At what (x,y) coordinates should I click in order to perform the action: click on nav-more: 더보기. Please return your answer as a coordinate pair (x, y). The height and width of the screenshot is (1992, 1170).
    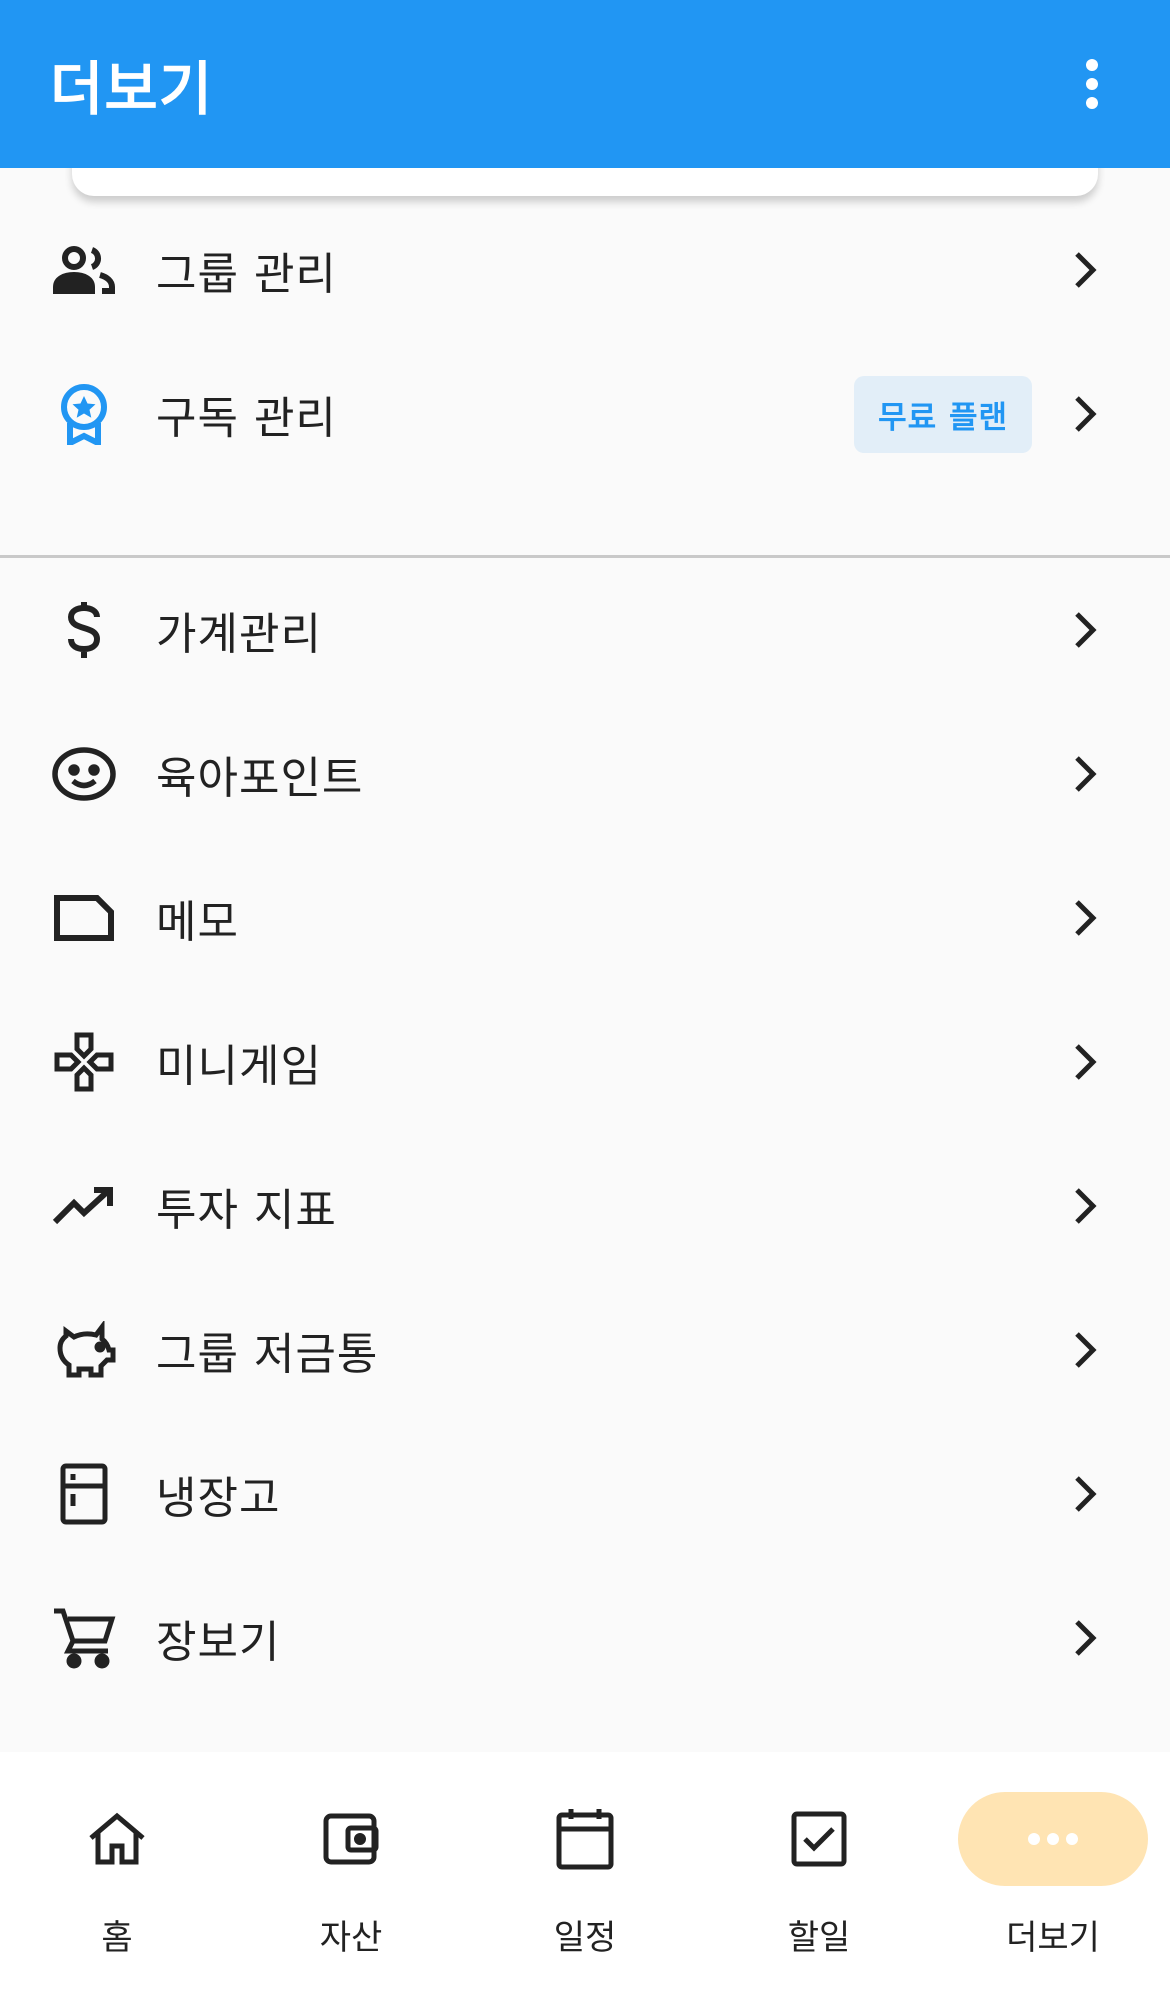
    Looking at the image, I should click on (1053, 1872).